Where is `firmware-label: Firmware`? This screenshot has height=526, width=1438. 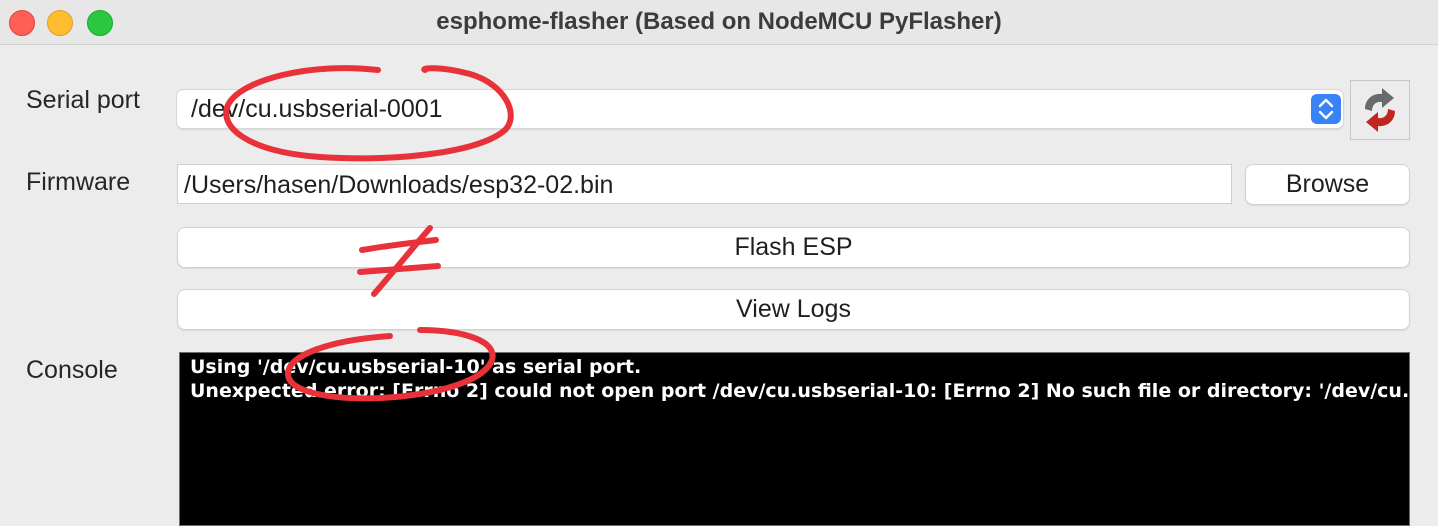
firmware-label: Firmware is located at coordinates (78, 182).